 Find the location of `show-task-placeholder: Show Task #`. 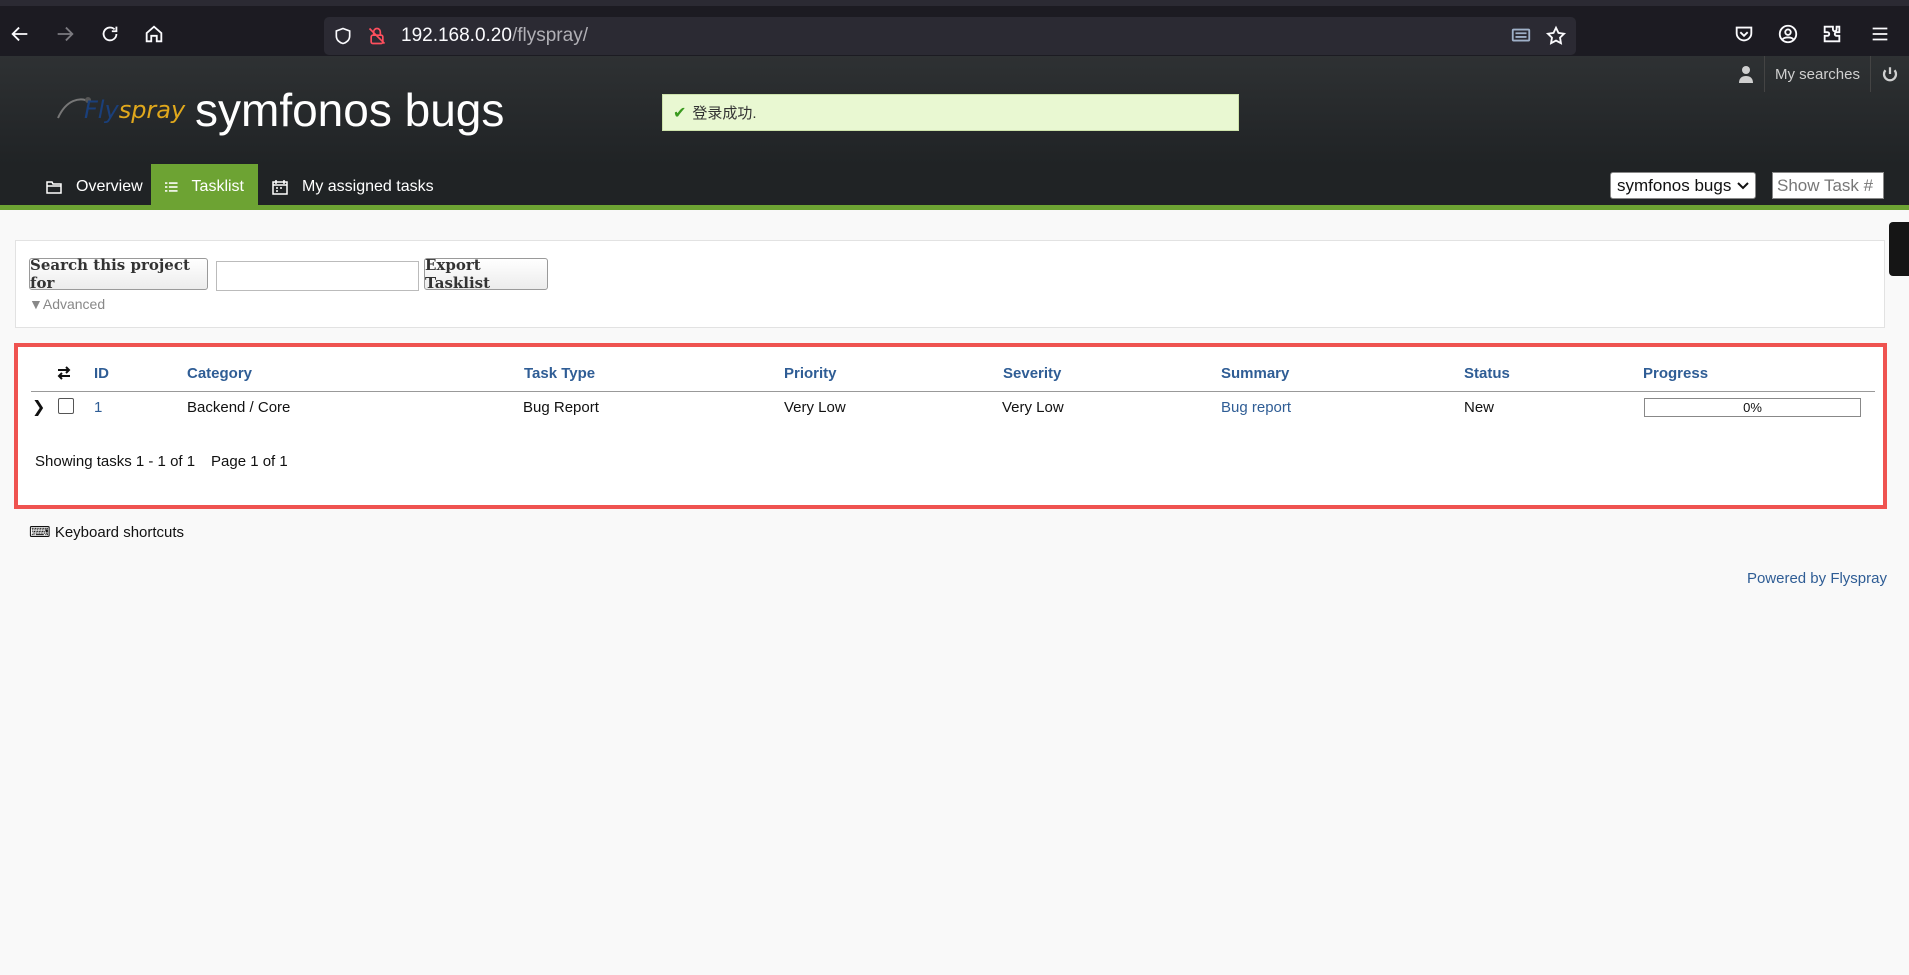

show-task-placeholder: Show Task # is located at coordinates (1825, 185).